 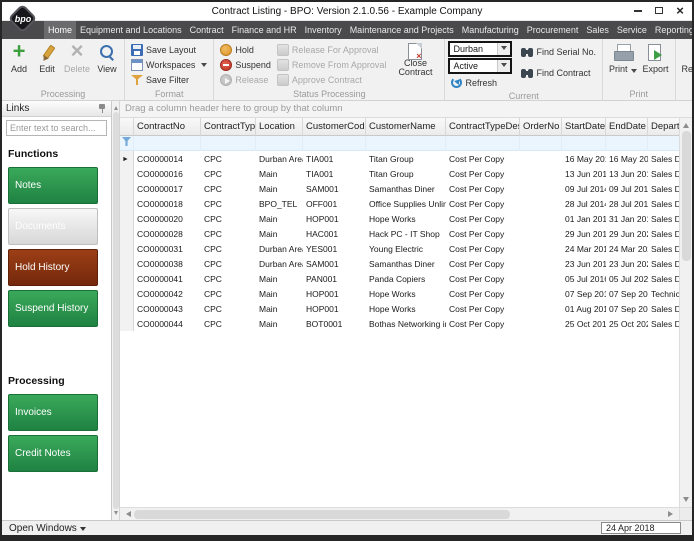 I want to click on grid-horizontal-scrollbar, so click(x=399, y=513).